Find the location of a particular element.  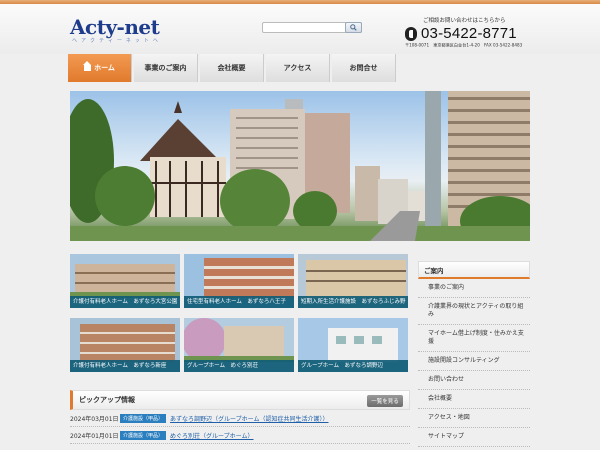

sidebar-item-access: アクセス・地図 is located at coordinates (474, 418).